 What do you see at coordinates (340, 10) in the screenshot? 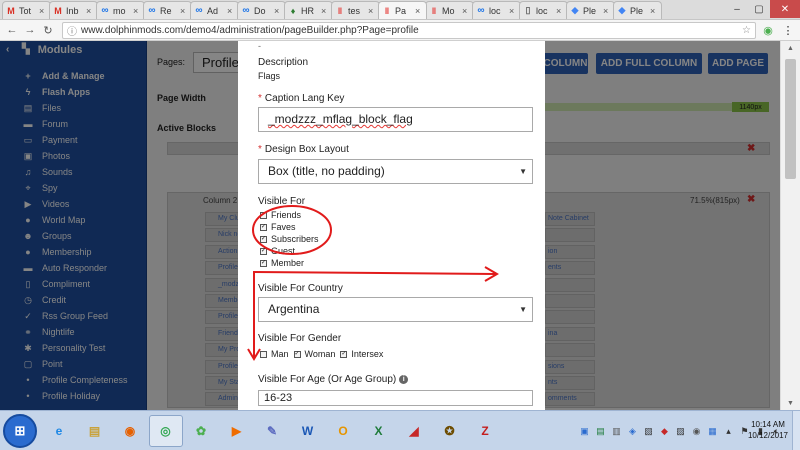
I see `red-favicon-icon: ‖` at bounding box center [340, 10].